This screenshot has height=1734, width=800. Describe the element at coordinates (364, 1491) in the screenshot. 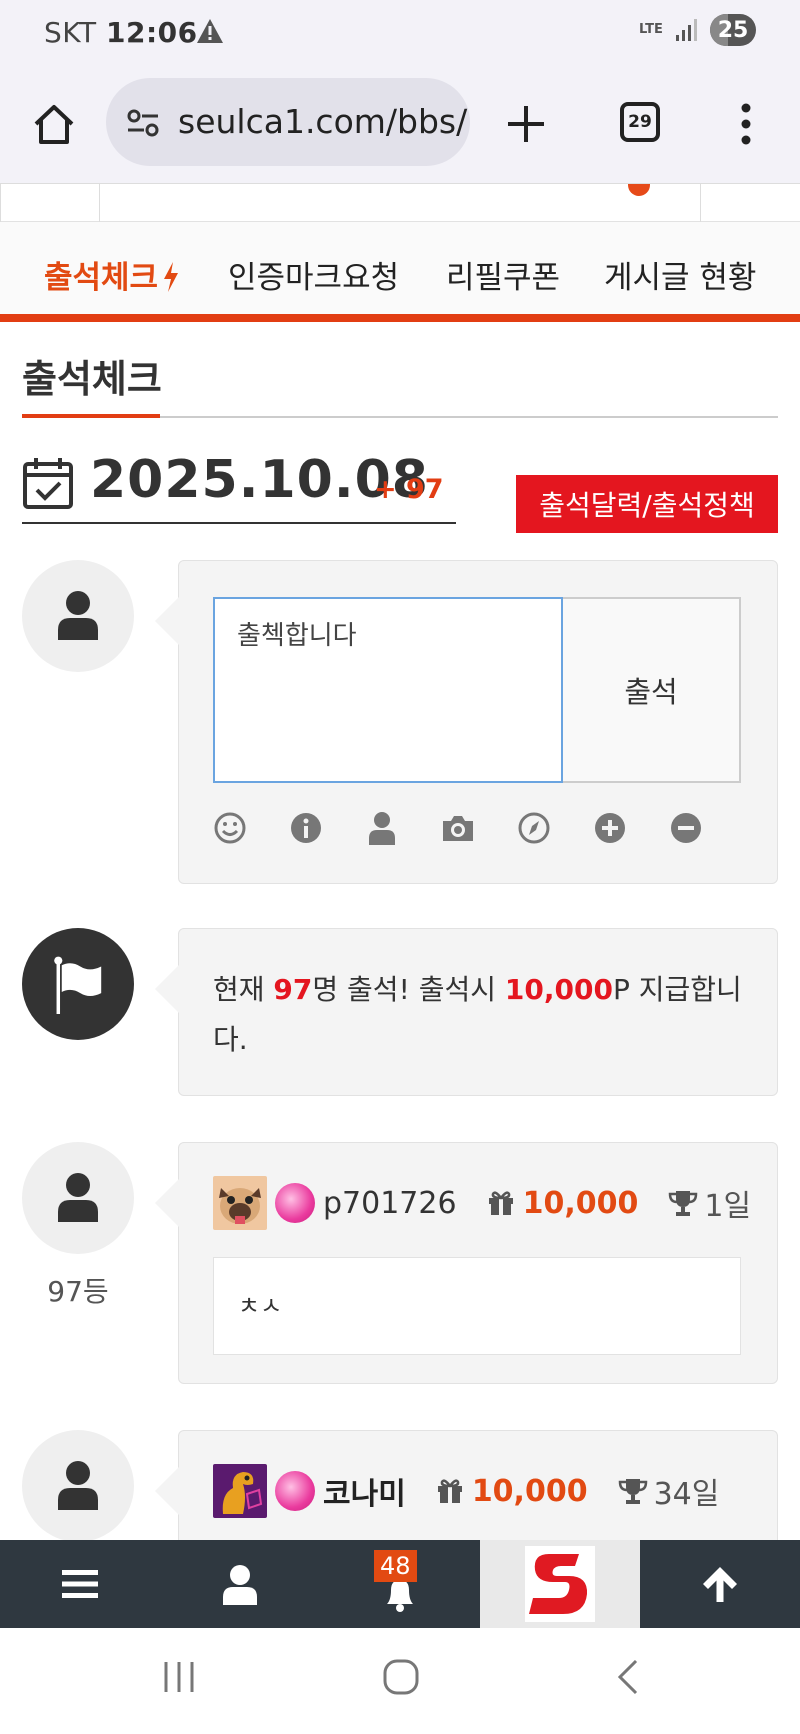

I see `nickname: 코나미` at that location.